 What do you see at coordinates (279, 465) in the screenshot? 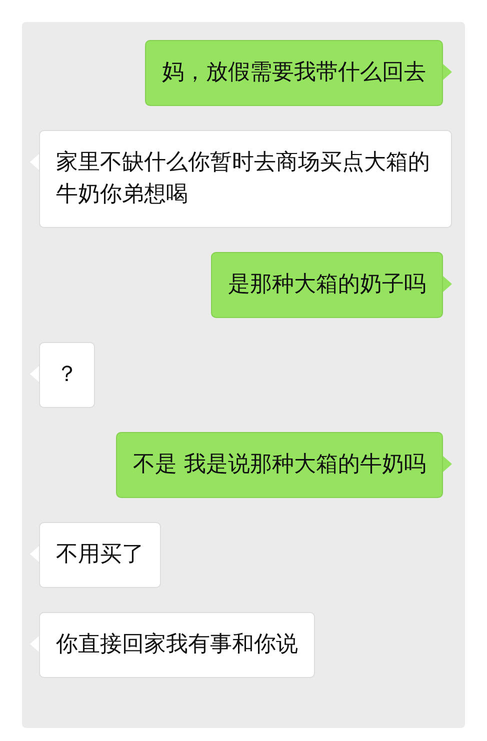
I see `message-bubble: 不是 我是说那种大箱的牛奶吗` at bounding box center [279, 465].